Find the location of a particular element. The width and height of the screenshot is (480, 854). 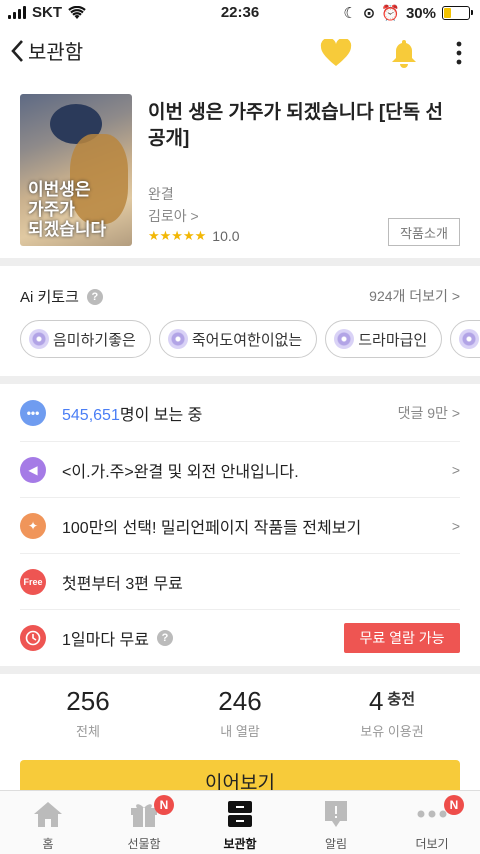

viewers-text: 545,651명이 보는 중 is located at coordinates (132, 413).